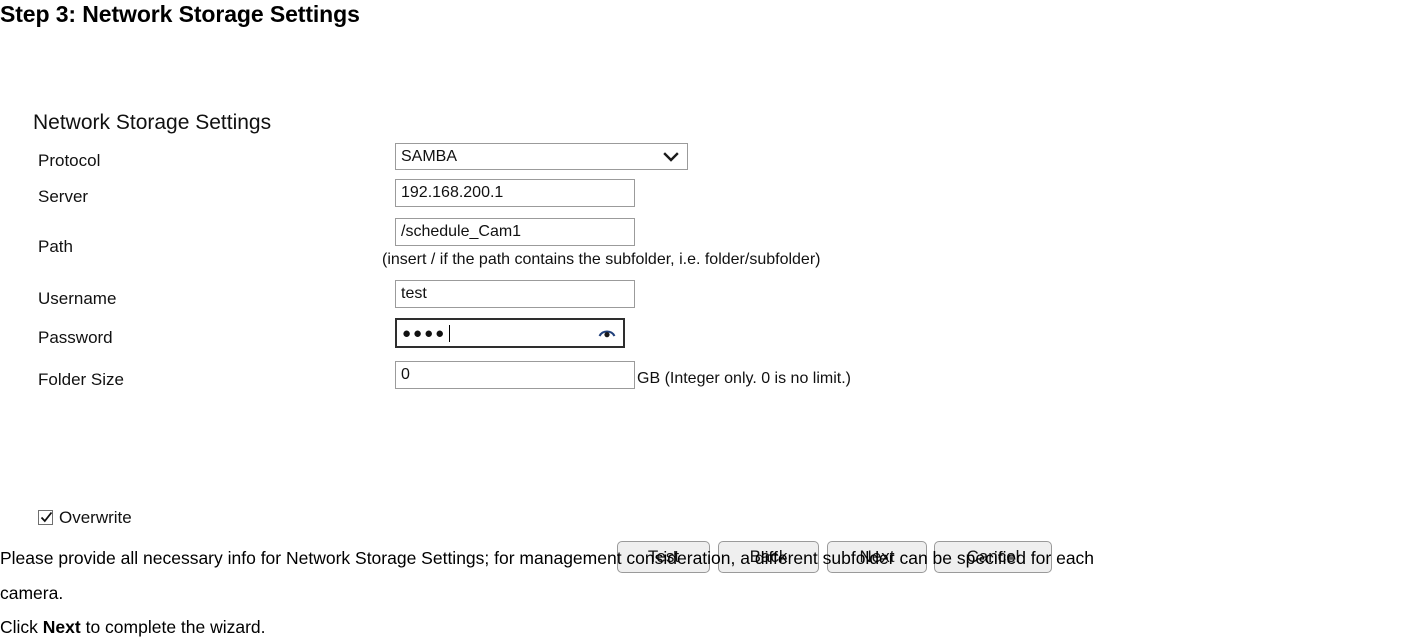 The image size is (1423, 643). I want to click on overwrite-checkbox-row: Overwrite, so click(85, 517).